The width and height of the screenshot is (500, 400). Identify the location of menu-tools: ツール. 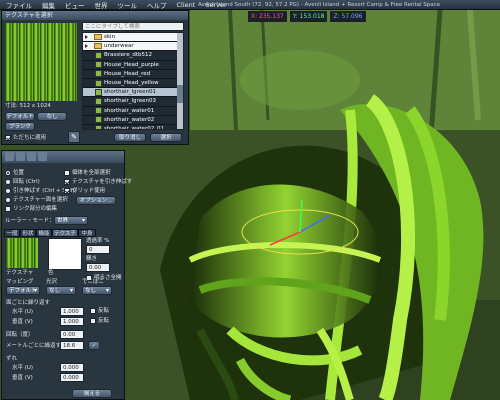
(128, 5).